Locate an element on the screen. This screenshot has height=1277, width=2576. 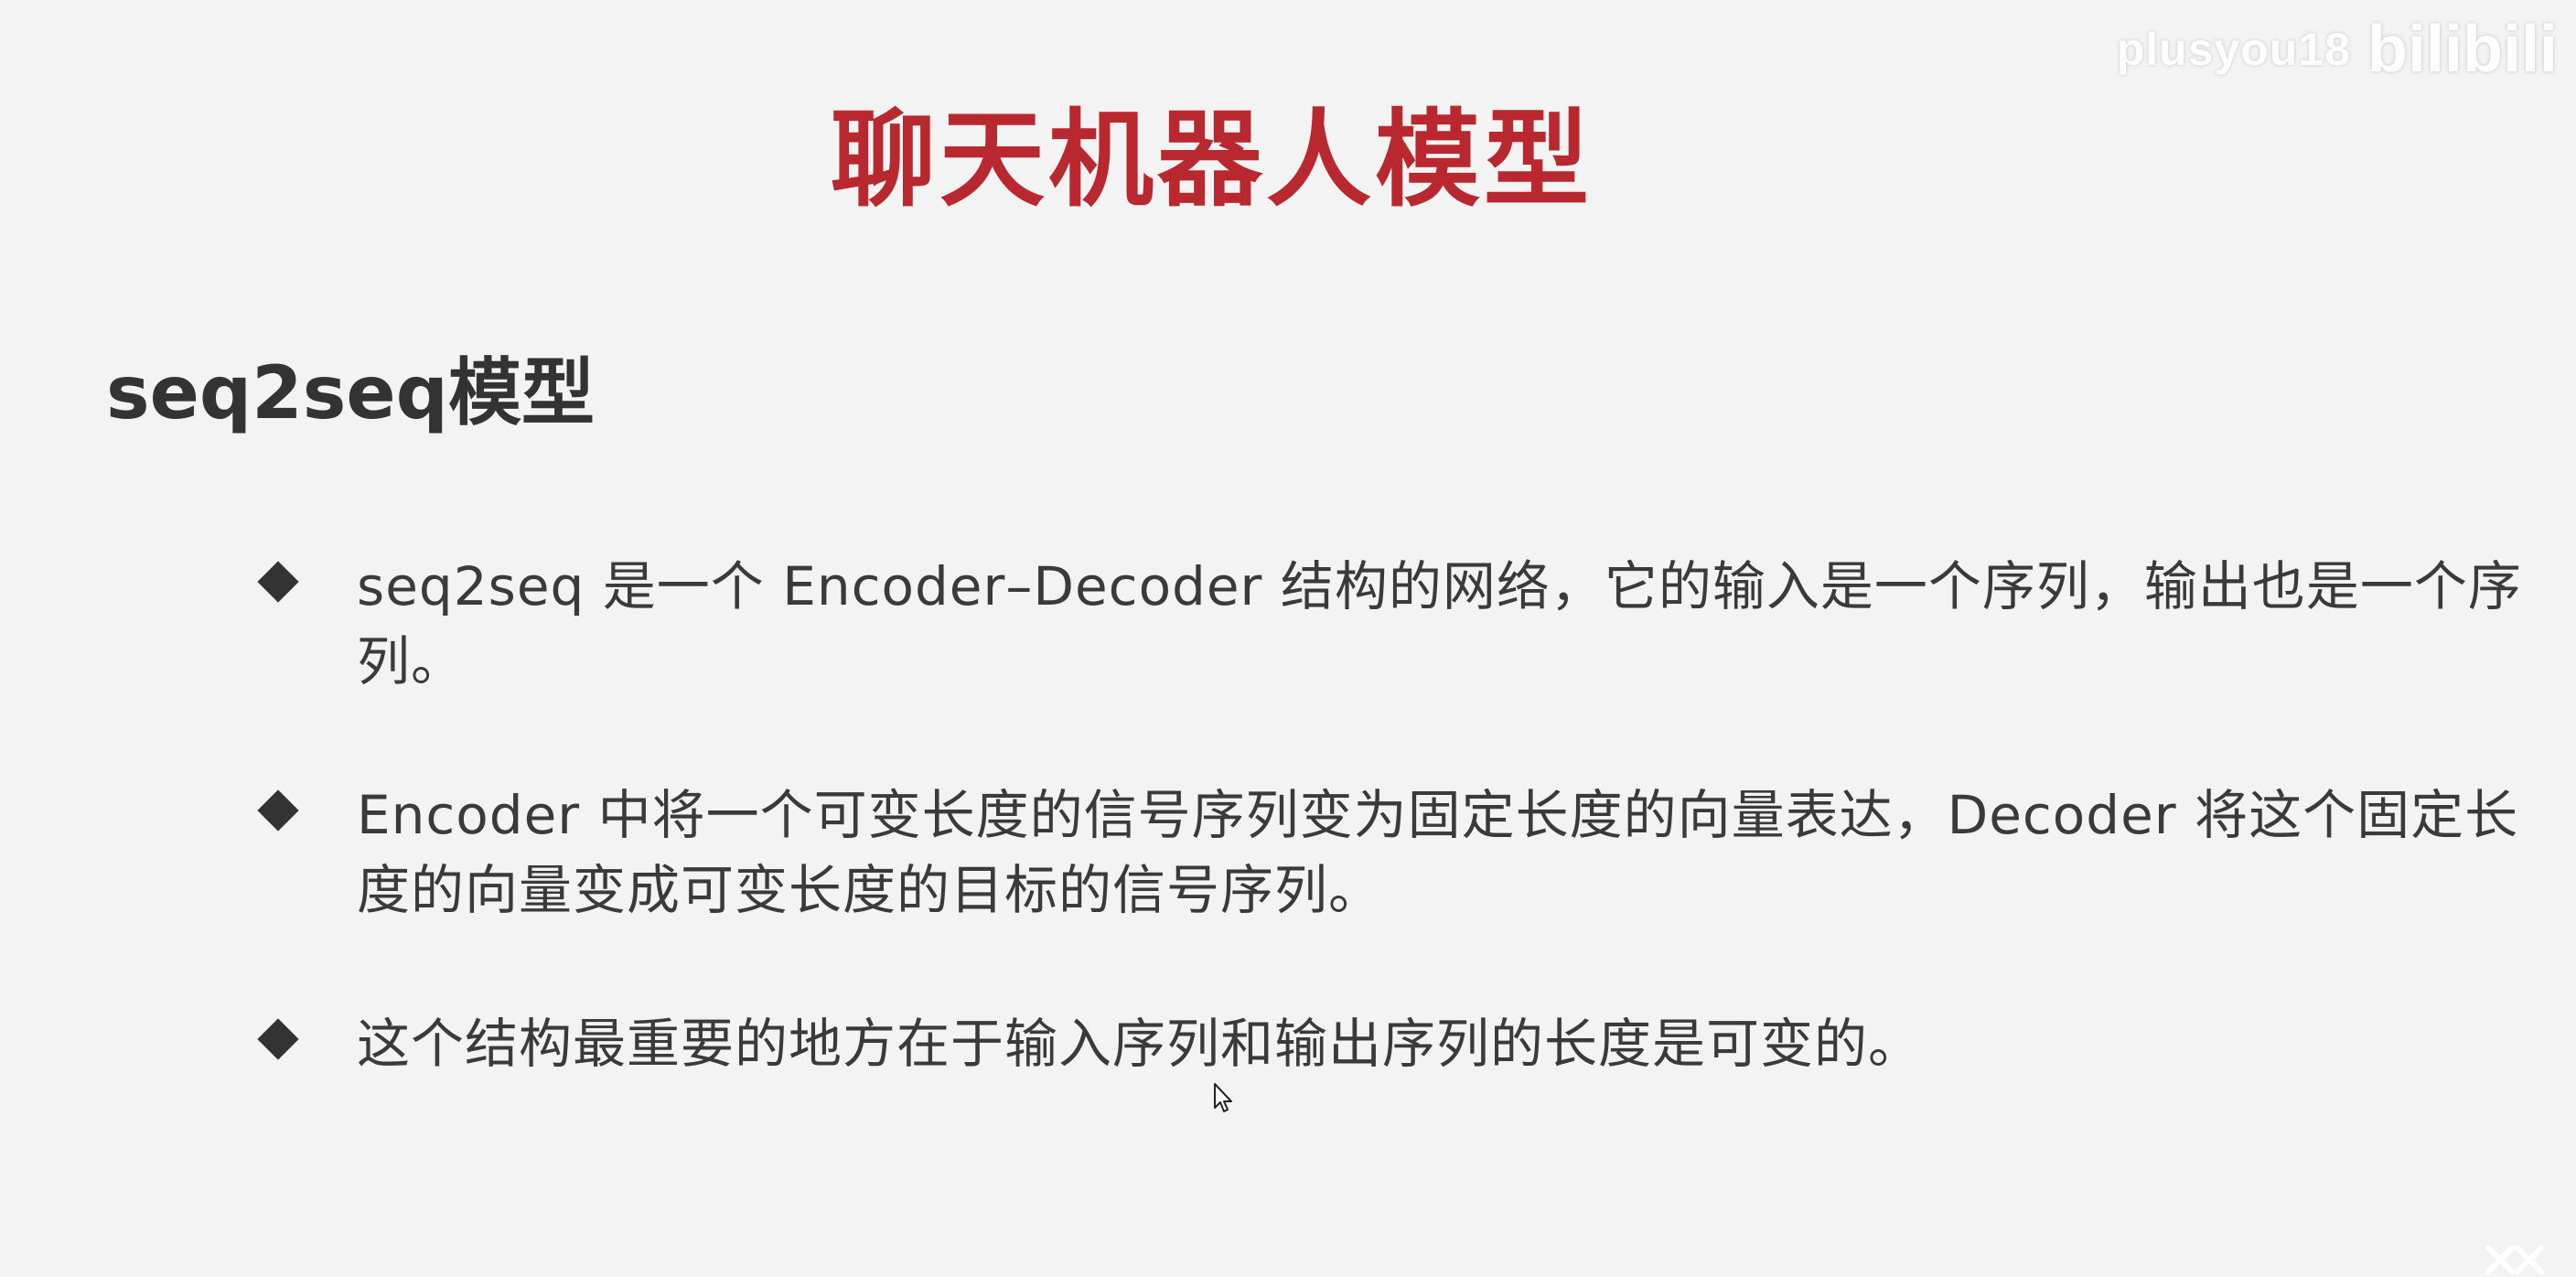
bilibili-logo: bilibili is located at coordinates (2462, 49).